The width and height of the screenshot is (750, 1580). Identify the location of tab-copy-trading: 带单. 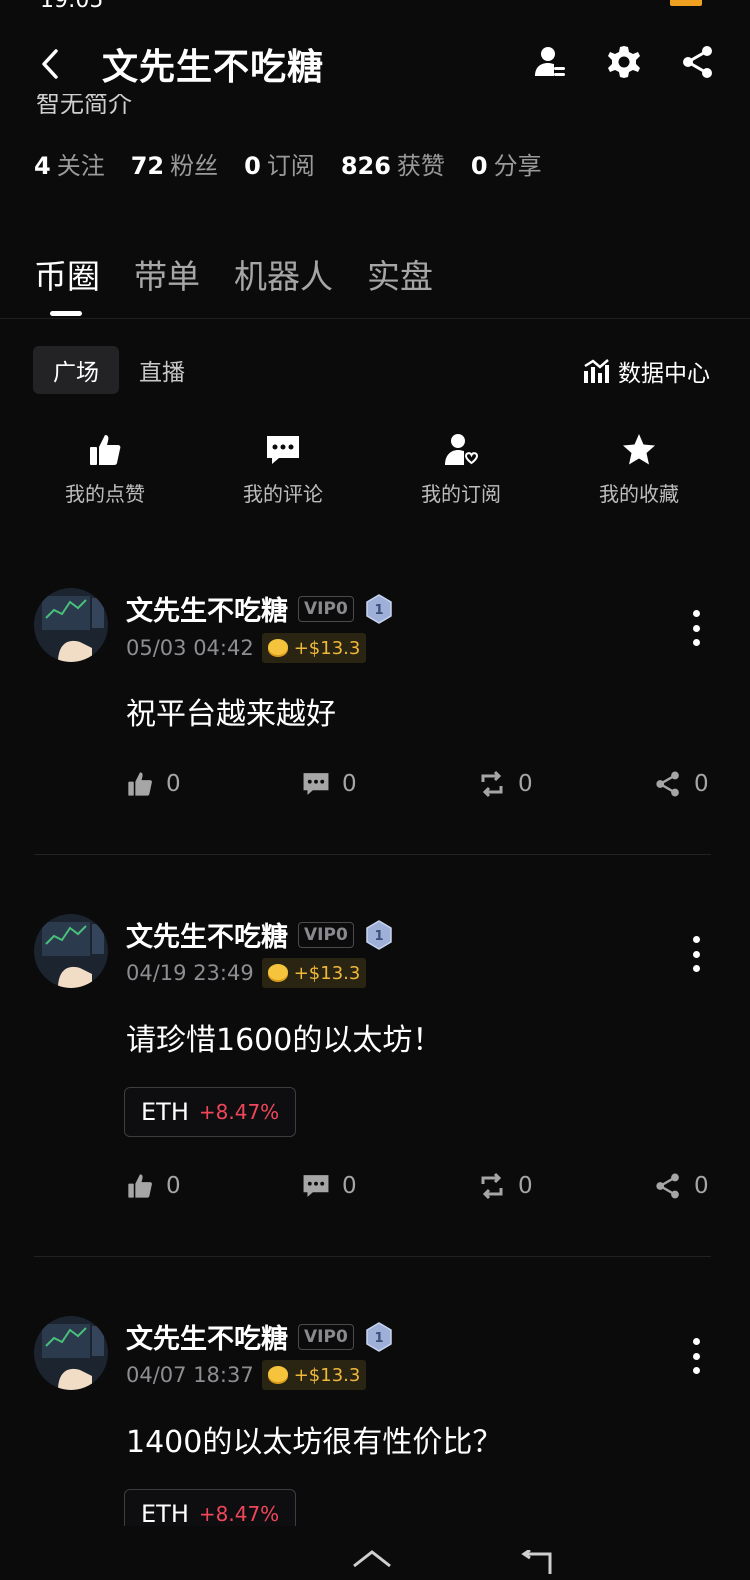
(167, 274).